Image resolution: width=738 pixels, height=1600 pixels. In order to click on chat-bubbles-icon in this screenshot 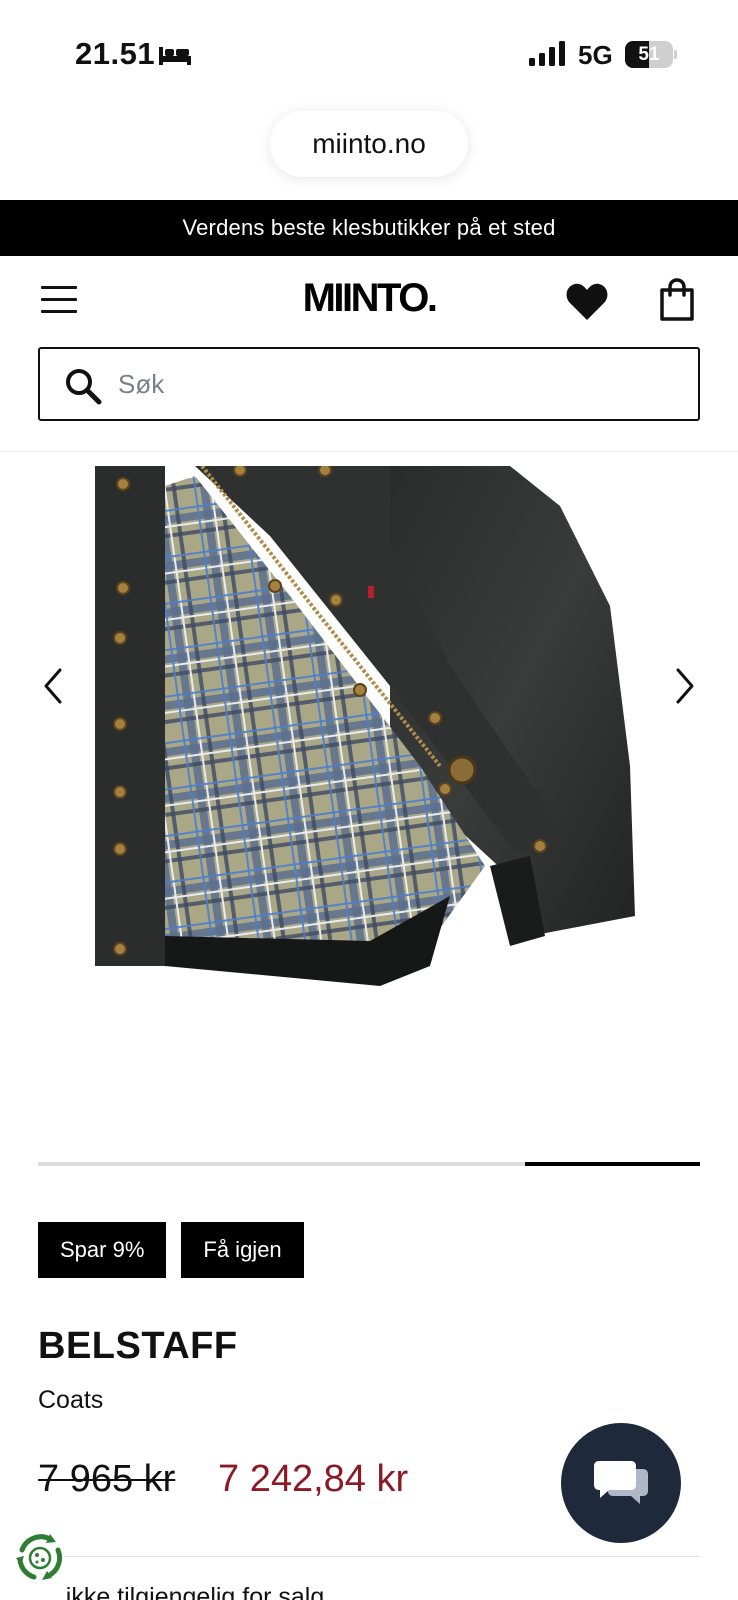, I will do `click(621, 1482)`.